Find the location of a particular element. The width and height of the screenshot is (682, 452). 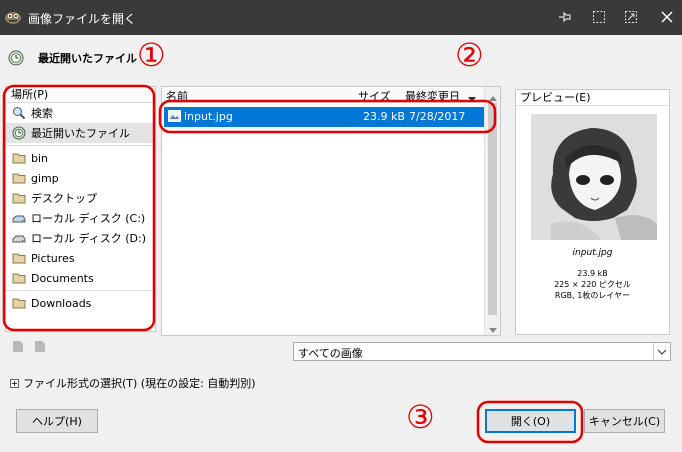

place-label: ローカル ディスク (D:) is located at coordinates (88, 238).